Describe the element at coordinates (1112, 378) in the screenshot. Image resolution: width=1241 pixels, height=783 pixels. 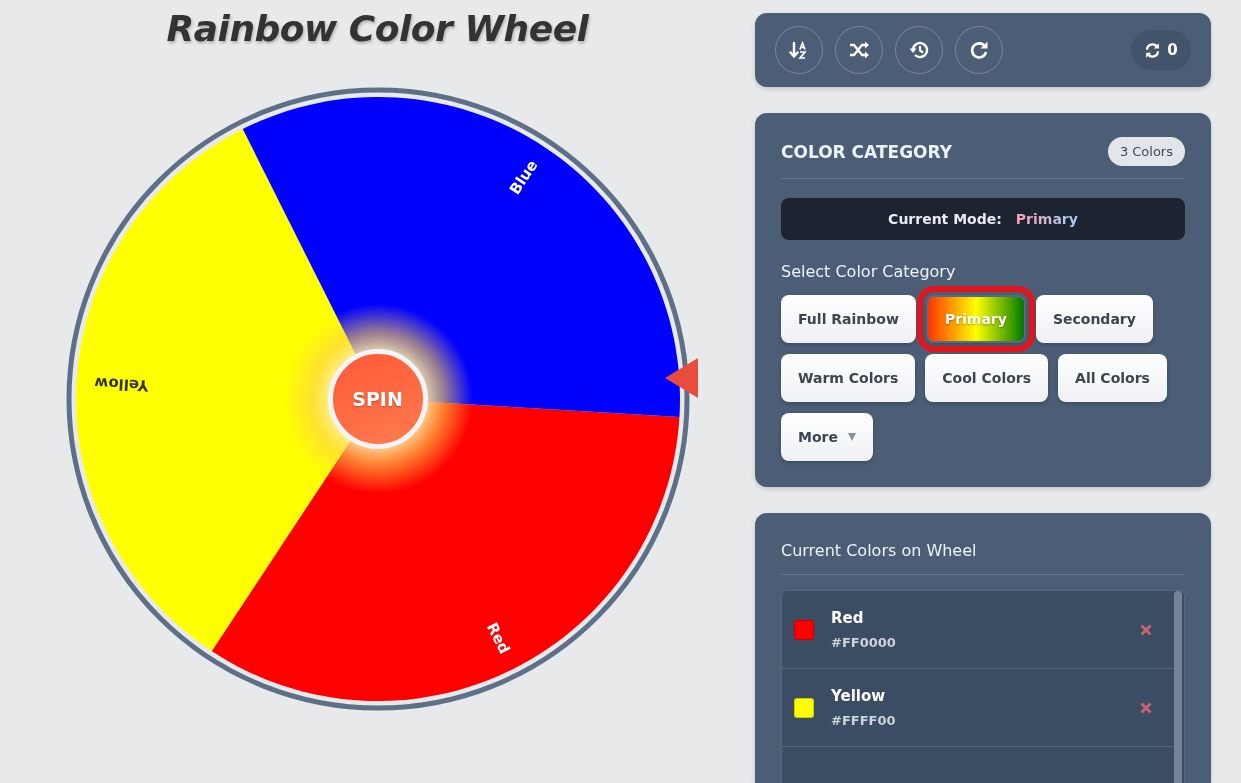
I see `category-button: All Colors` at that location.